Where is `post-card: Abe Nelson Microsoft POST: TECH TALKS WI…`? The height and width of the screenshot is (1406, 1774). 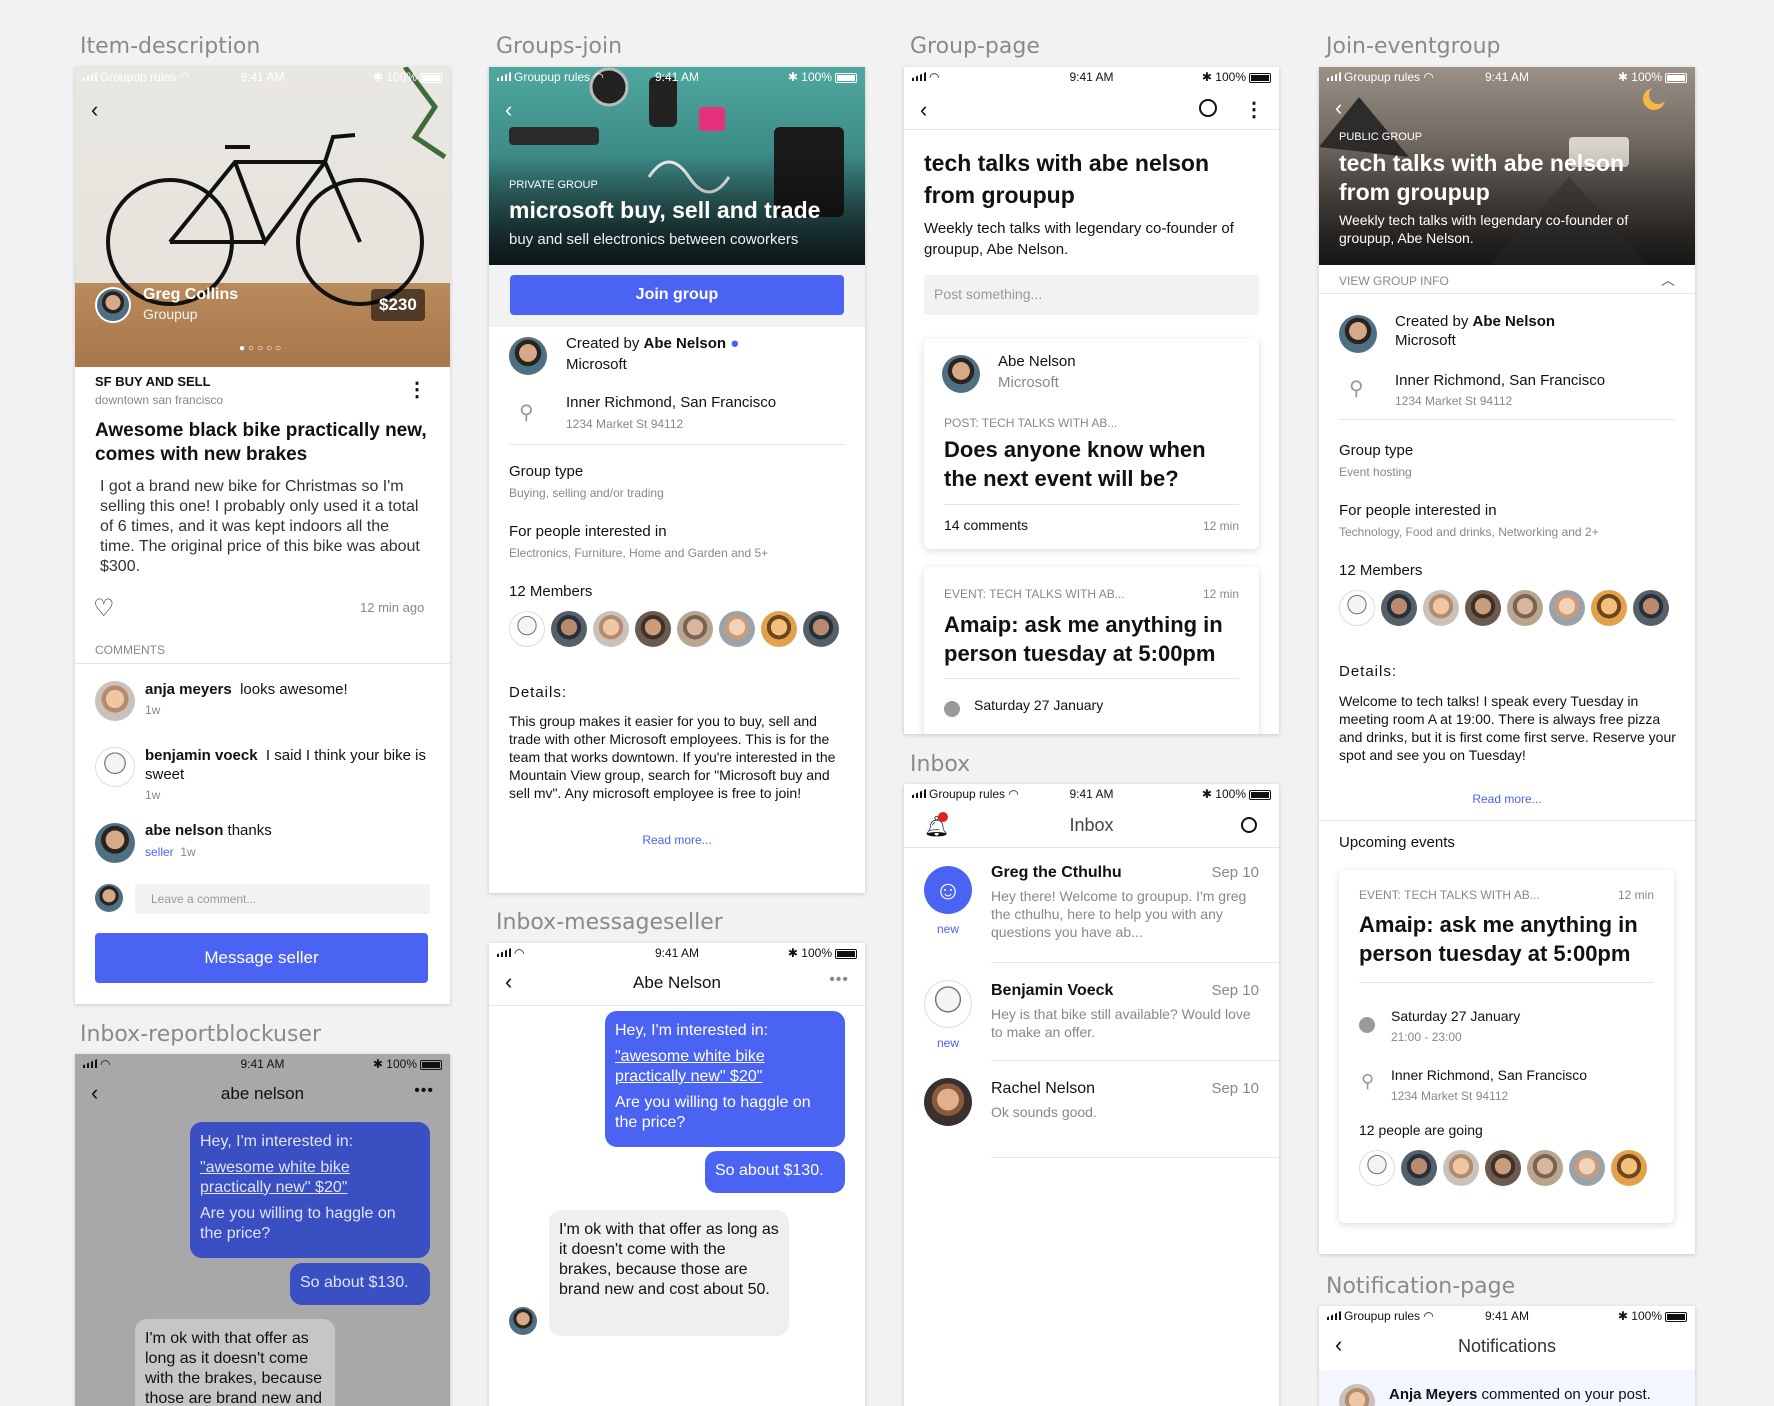
post-card: Abe Nelson Microsoft POST: TECH TALKS WI… is located at coordinates (1091, 444).